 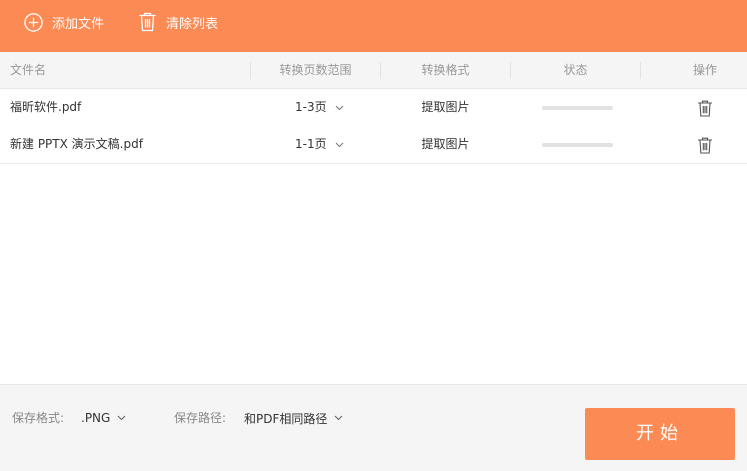 I want to click on page-range-dropdown: 1-3页, so click(x=319, y=107).